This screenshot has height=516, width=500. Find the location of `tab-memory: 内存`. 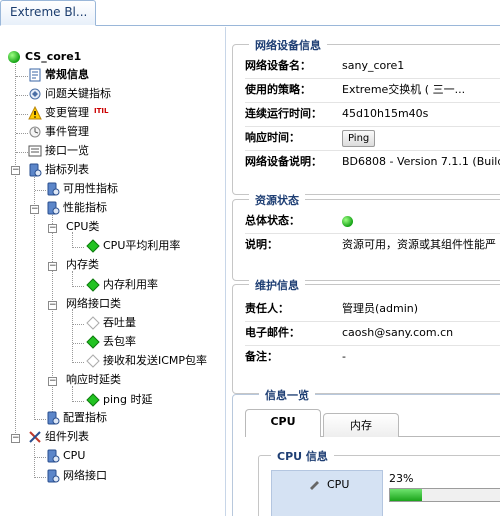

tab-memory: 内存 is located at coordinates (361, 425).